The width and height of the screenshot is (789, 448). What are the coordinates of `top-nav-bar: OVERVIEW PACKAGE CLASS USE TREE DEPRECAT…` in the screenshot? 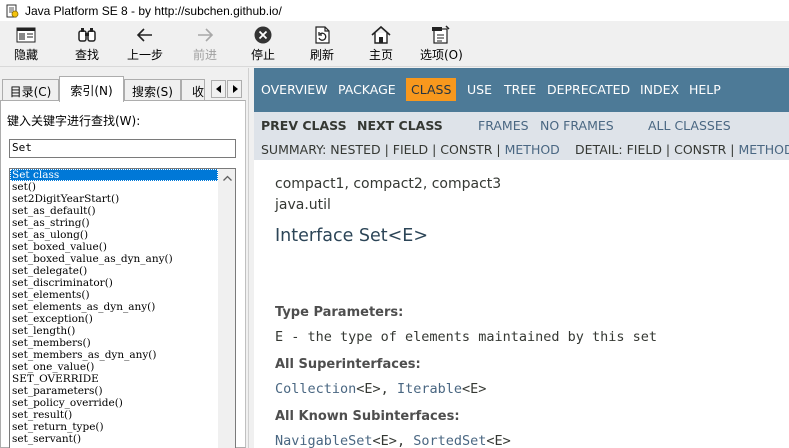 It's located at (521, 90).